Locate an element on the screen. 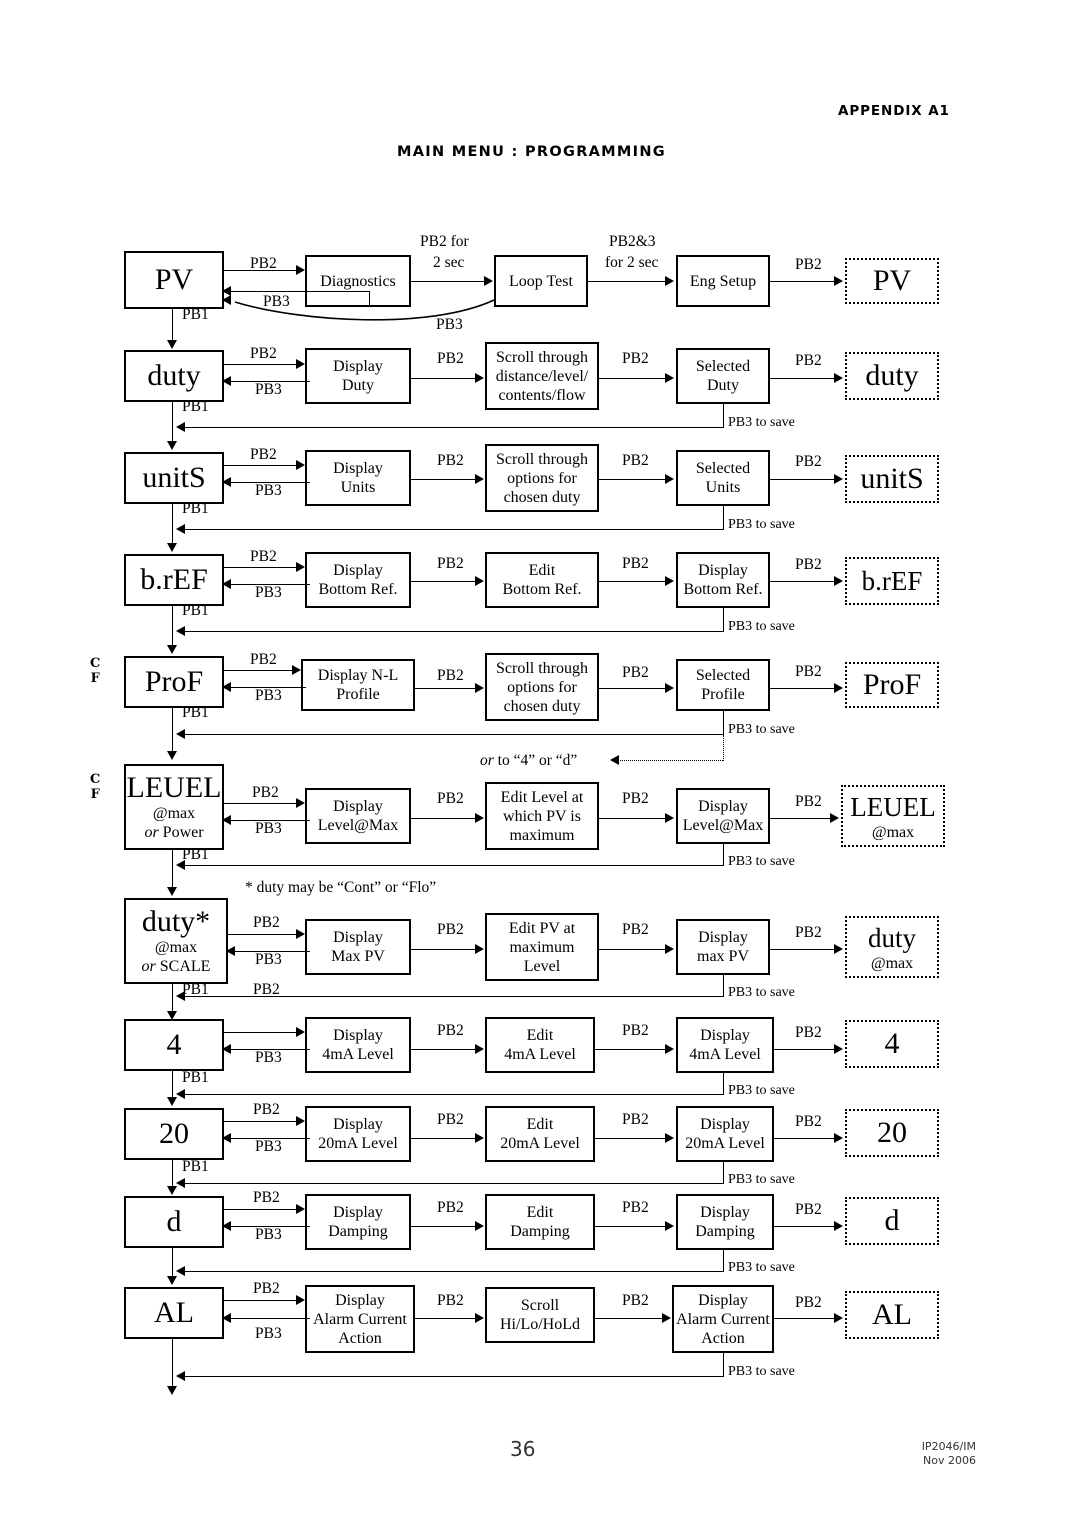  step-line: Display N-L Profile is located at coordinates (358, 685).